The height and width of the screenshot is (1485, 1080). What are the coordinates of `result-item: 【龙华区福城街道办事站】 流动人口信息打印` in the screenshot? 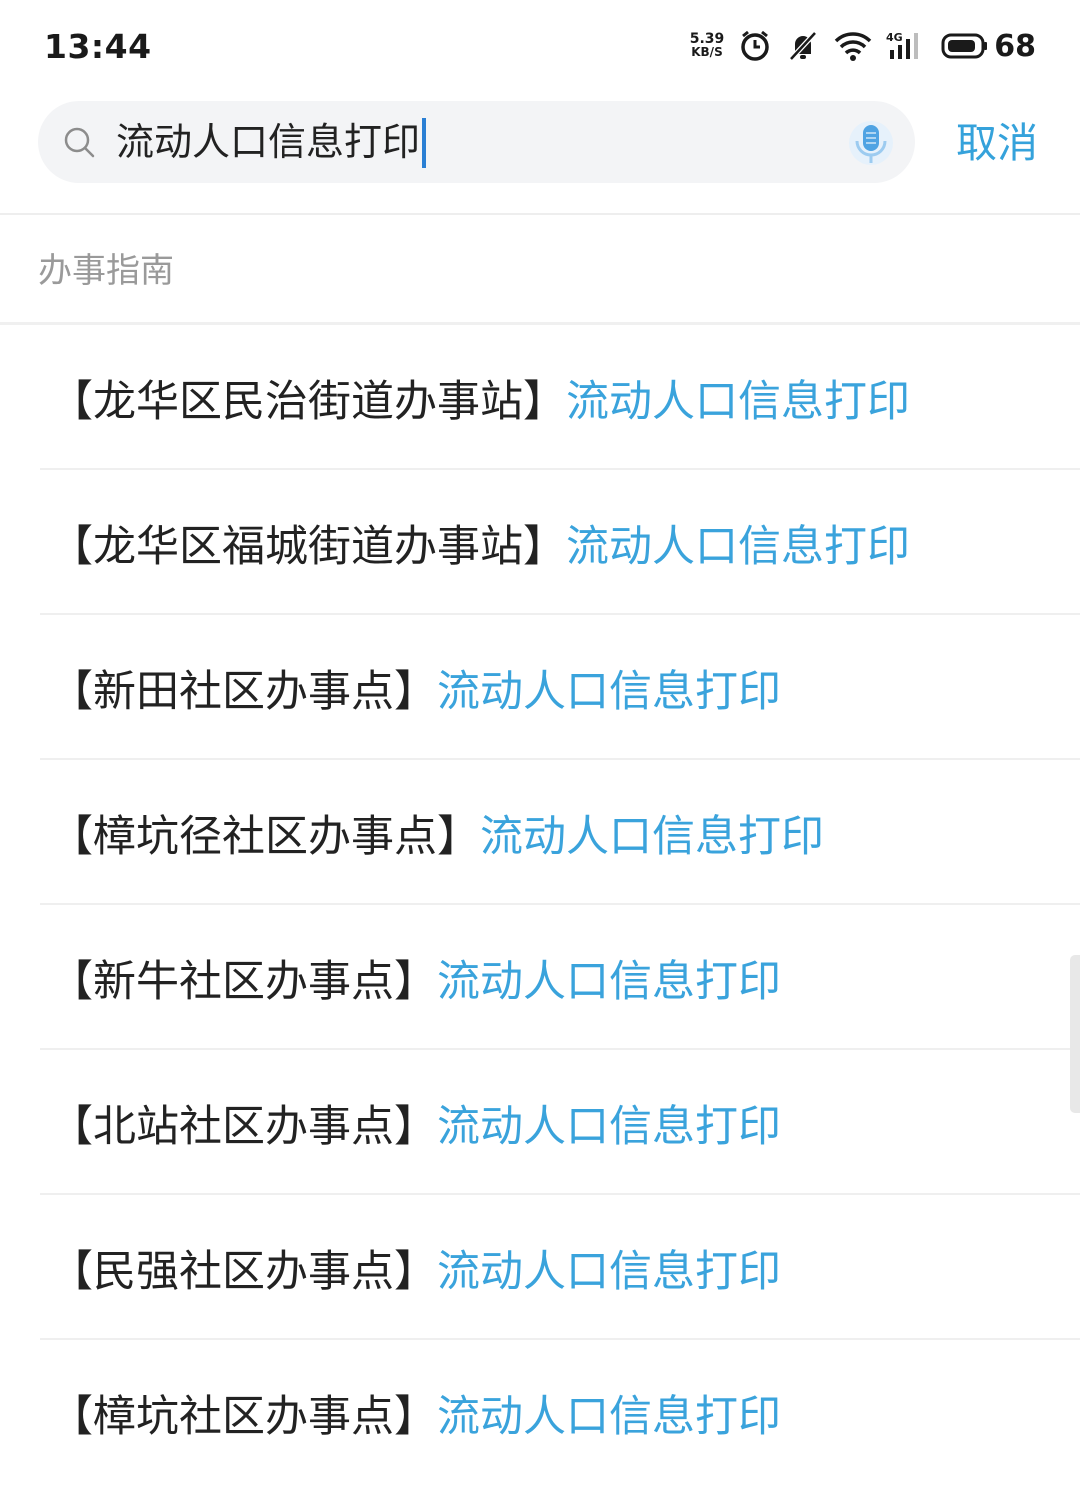 It's located at (540, 542).